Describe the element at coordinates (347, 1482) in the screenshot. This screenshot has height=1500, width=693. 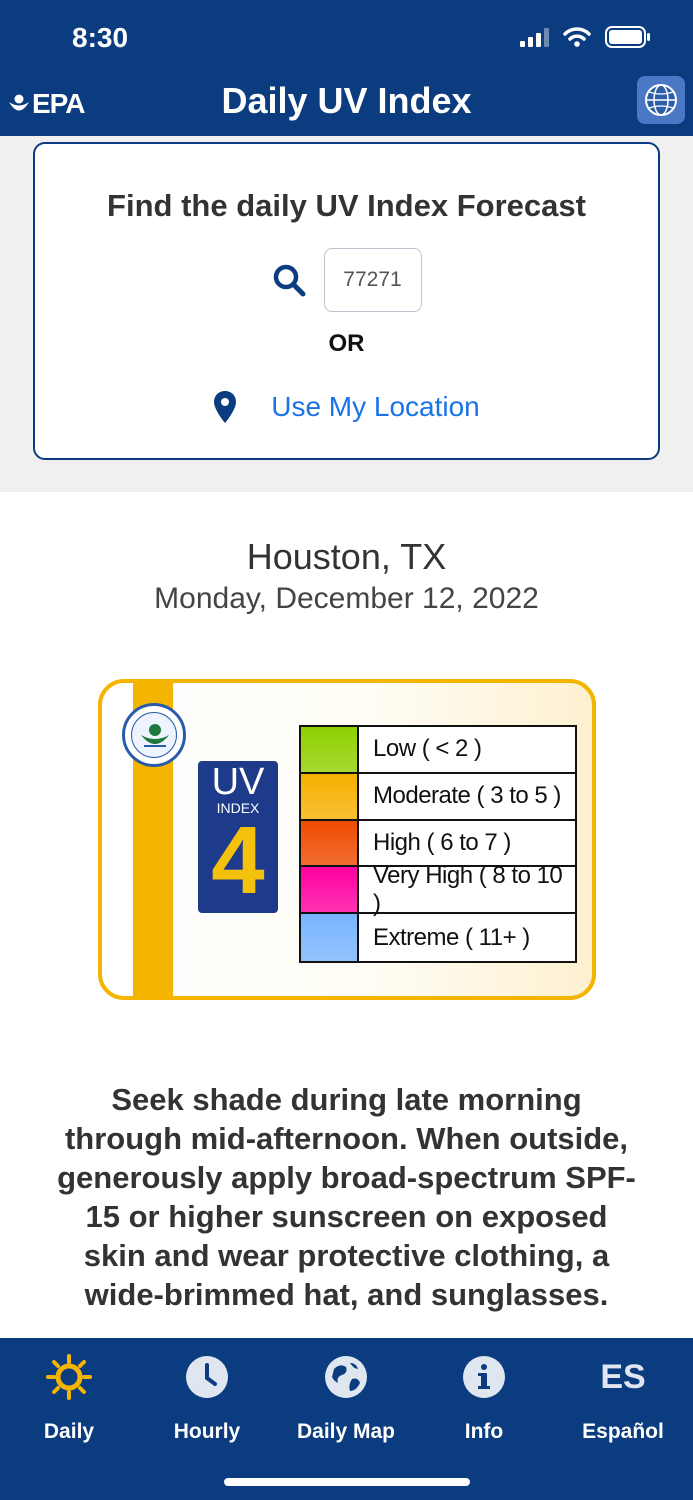
I see `home-indicator` at that location.